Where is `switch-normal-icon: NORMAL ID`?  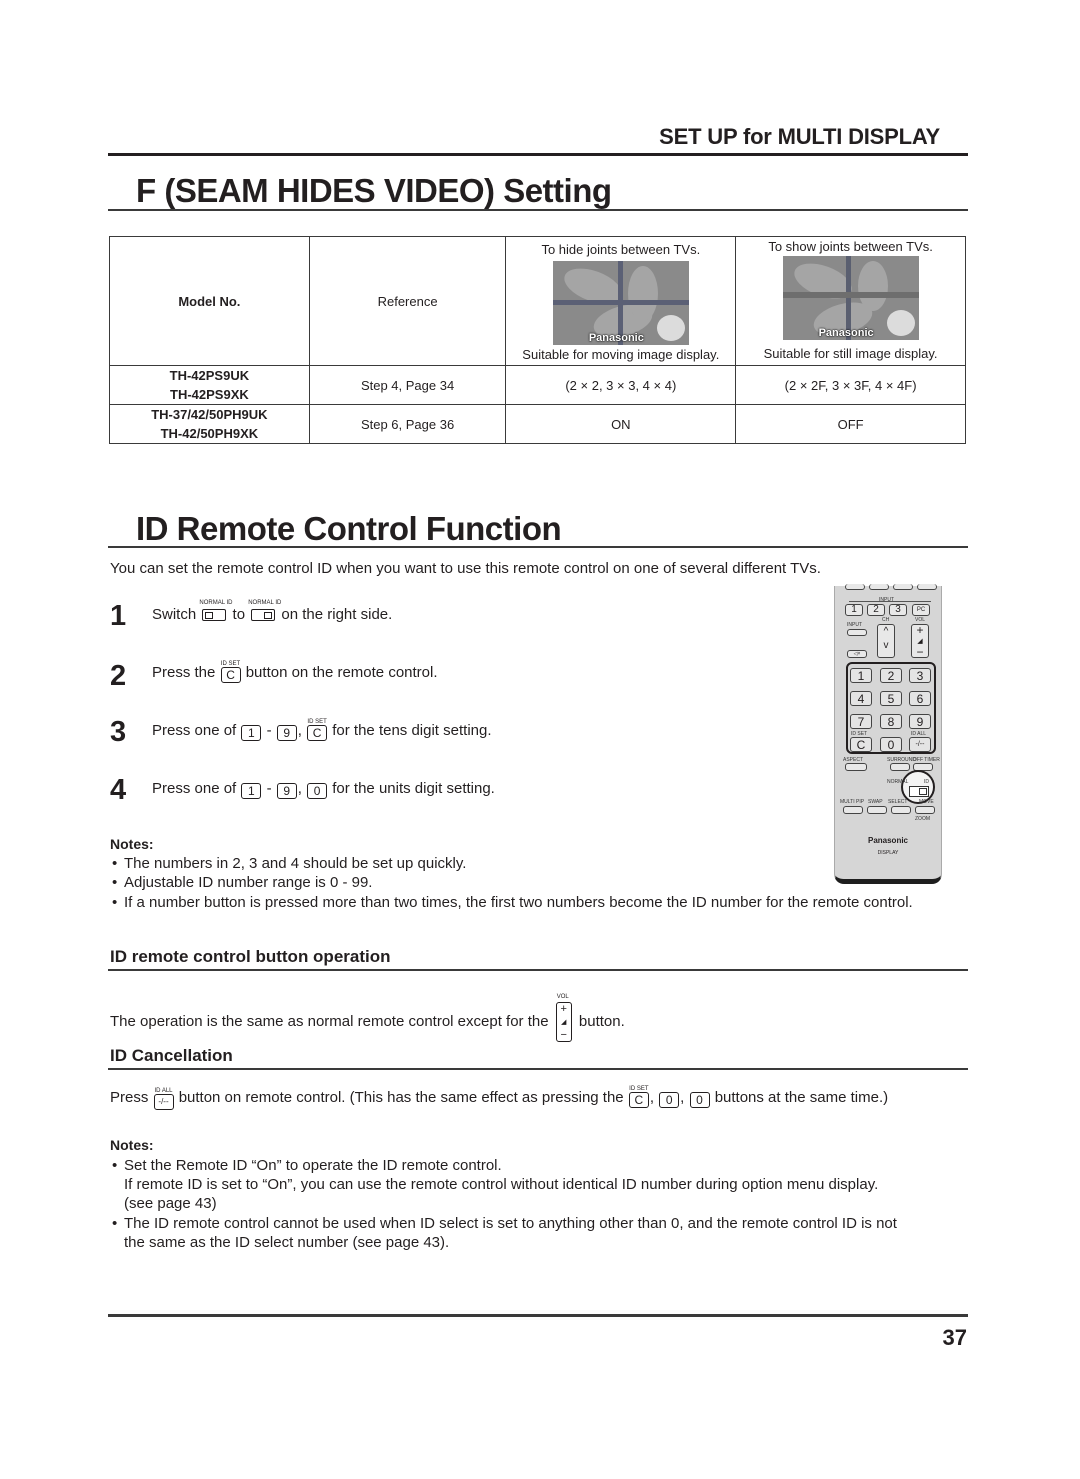
switch-normal-icon: NORMAL ID is located at coordinates (215, 610).